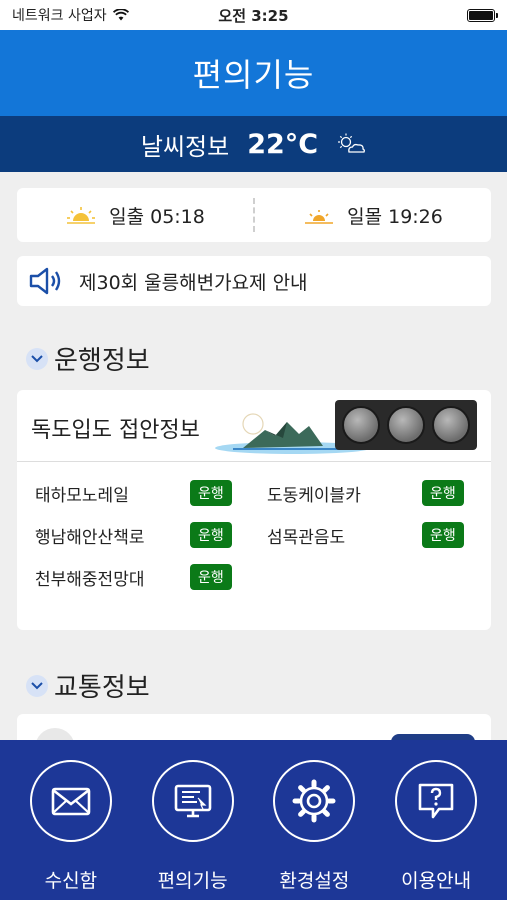 The image size is (507, 900). Describe the element at coordinates (157, 216) in the screenshot. I see `sunrise-text: 일출 05:18` at that location.